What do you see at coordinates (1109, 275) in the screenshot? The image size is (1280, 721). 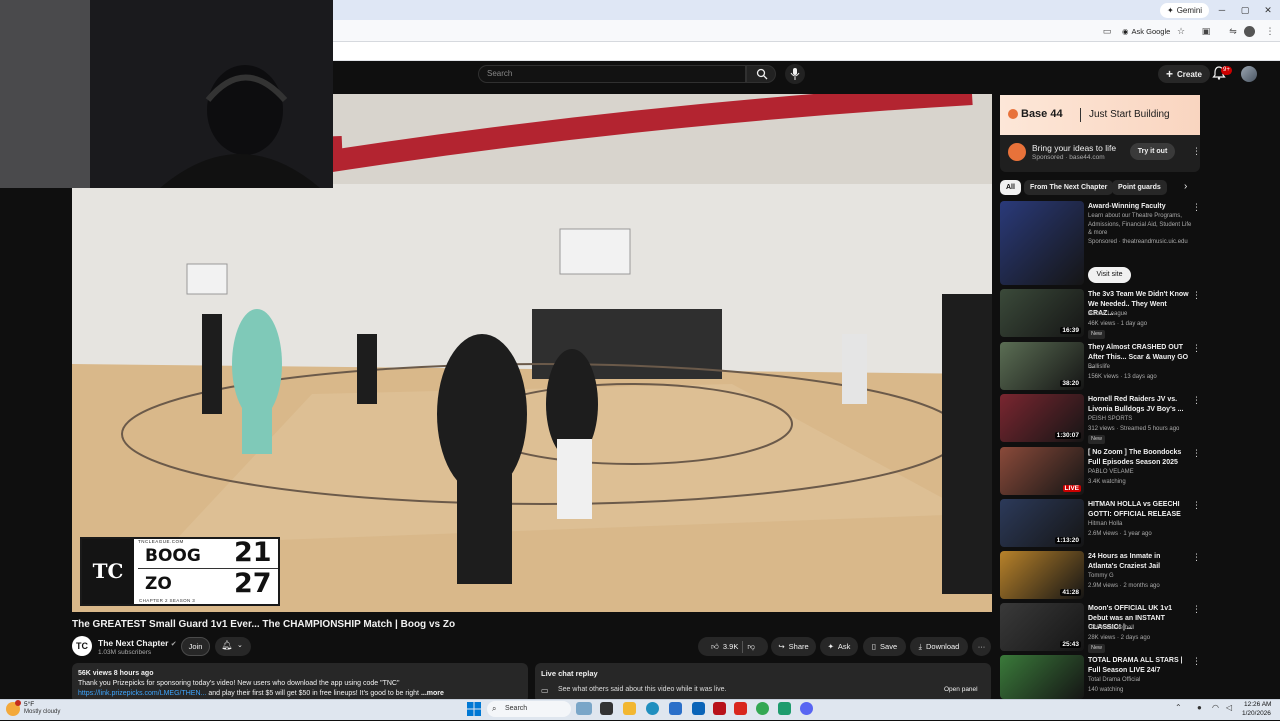 I see `visit-site-button: Visit site` at bounding box center [1109, 275].